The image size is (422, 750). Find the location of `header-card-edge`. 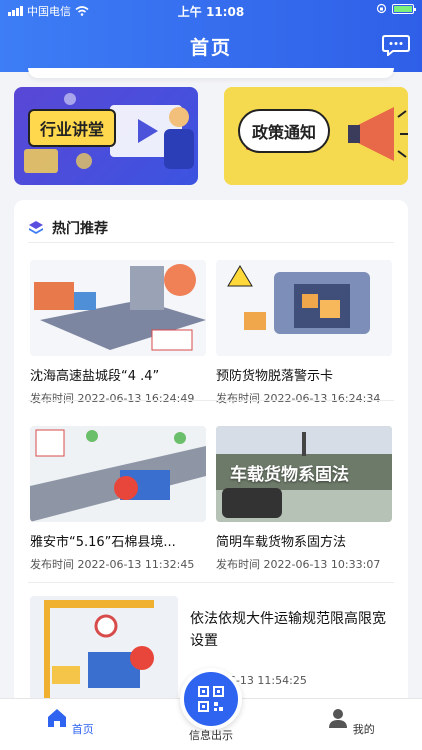

header-card-edge is located at coordinates (211, 73).